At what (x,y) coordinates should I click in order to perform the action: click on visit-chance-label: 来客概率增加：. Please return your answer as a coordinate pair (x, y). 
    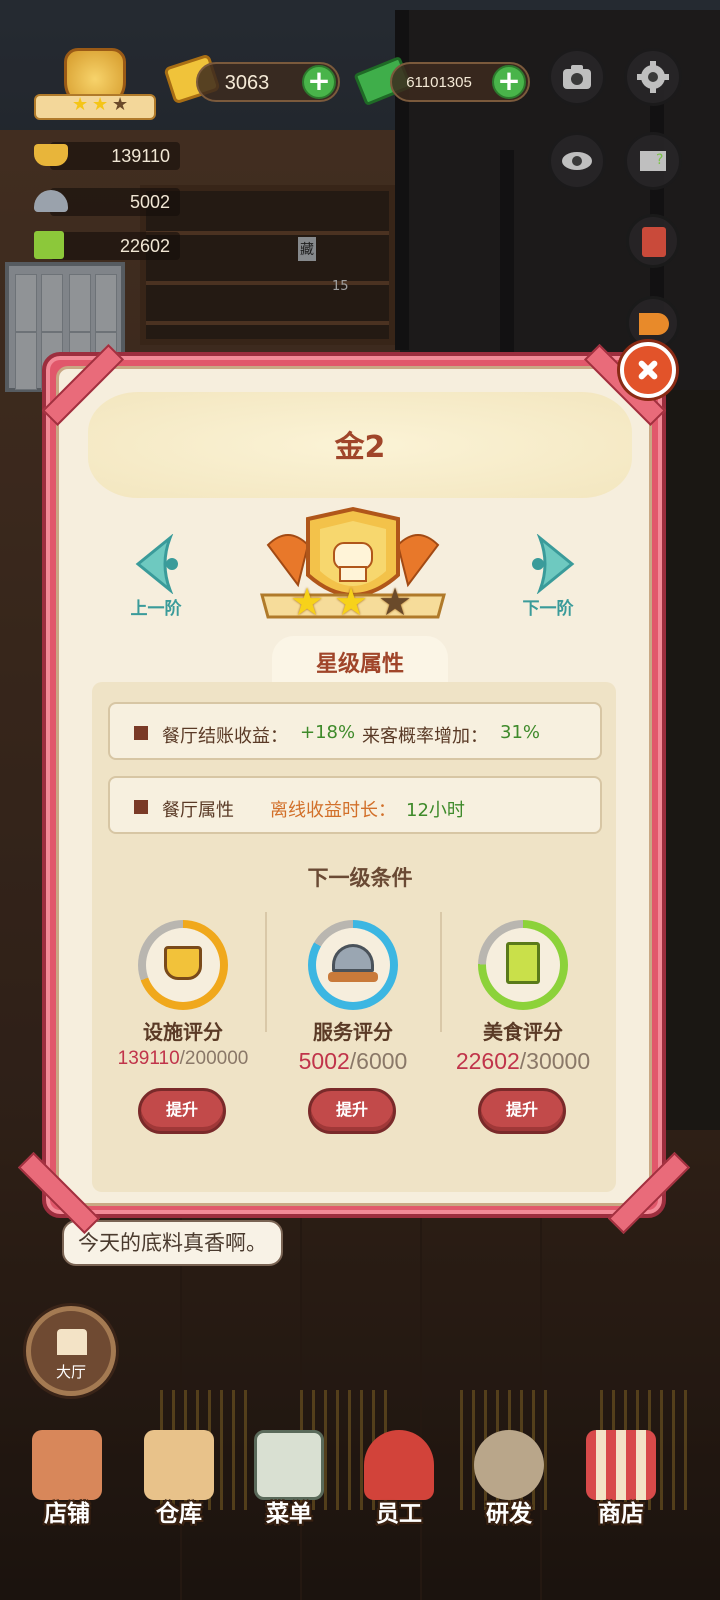
    Looking at the image, I should click on (425, 736).